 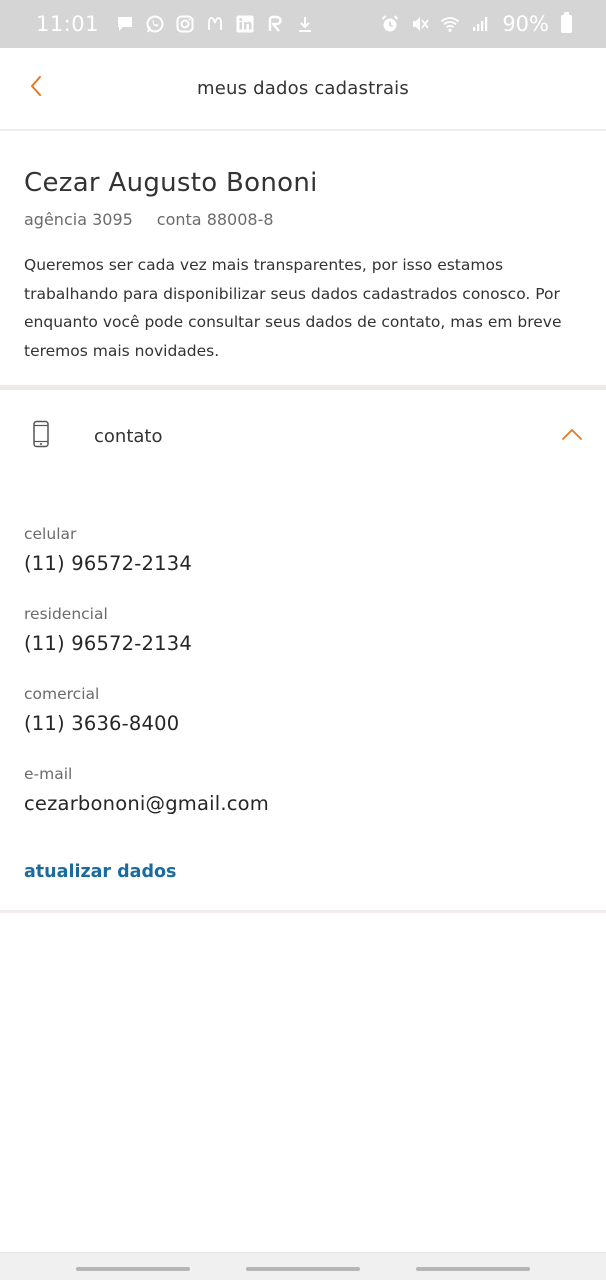 I want to click on signal-icon, so click(x=480, y=24).